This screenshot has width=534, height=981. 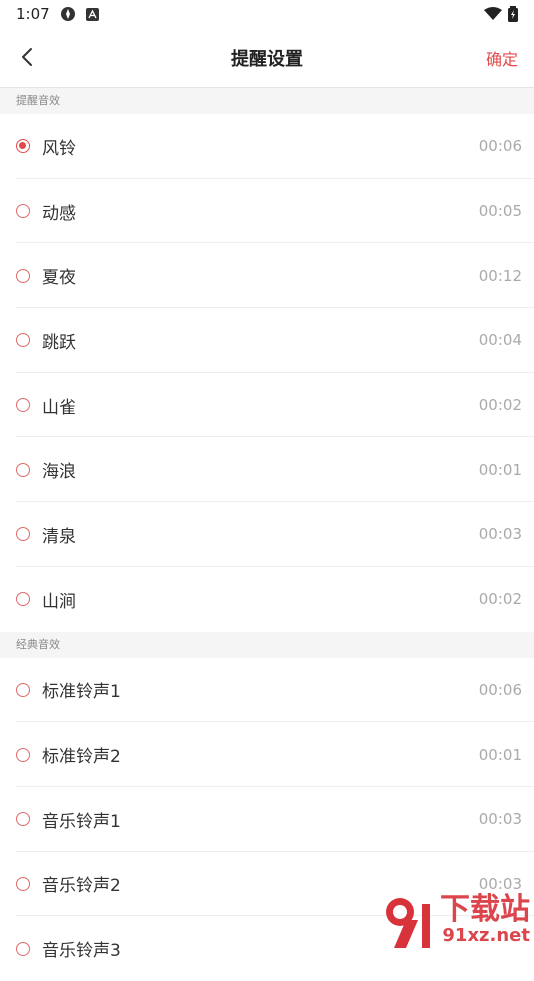 I want to click on battery-icon, so click(x=513, y=14).